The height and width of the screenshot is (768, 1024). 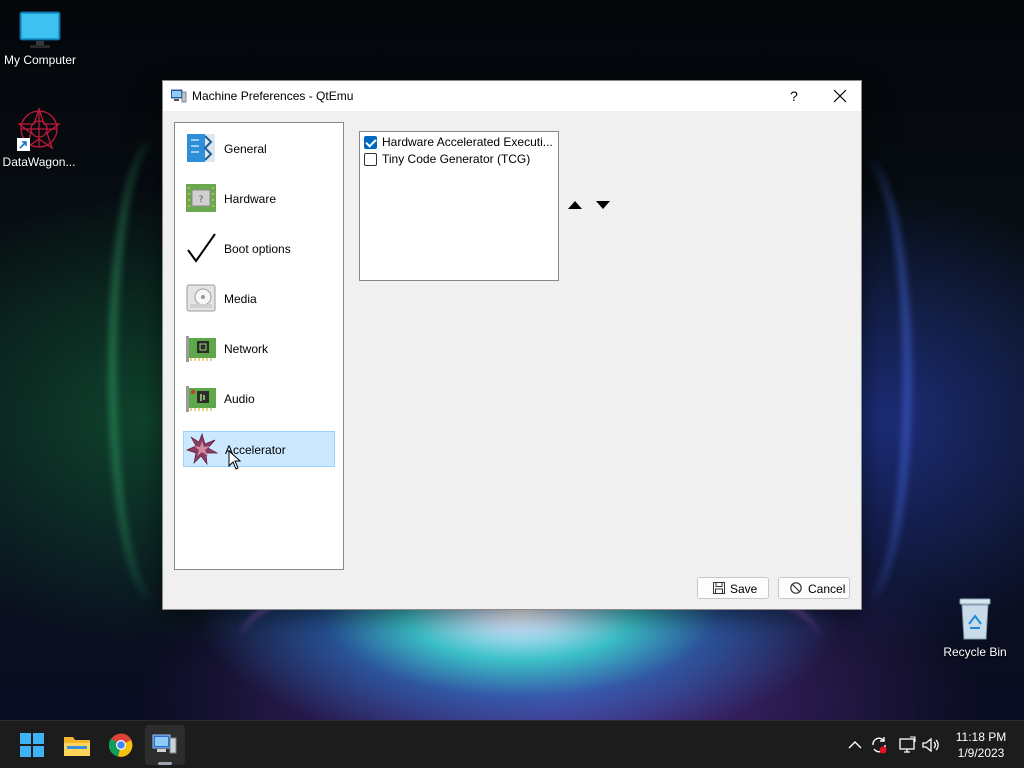 I want to click on move-down-button, so click(x=603, y=206).